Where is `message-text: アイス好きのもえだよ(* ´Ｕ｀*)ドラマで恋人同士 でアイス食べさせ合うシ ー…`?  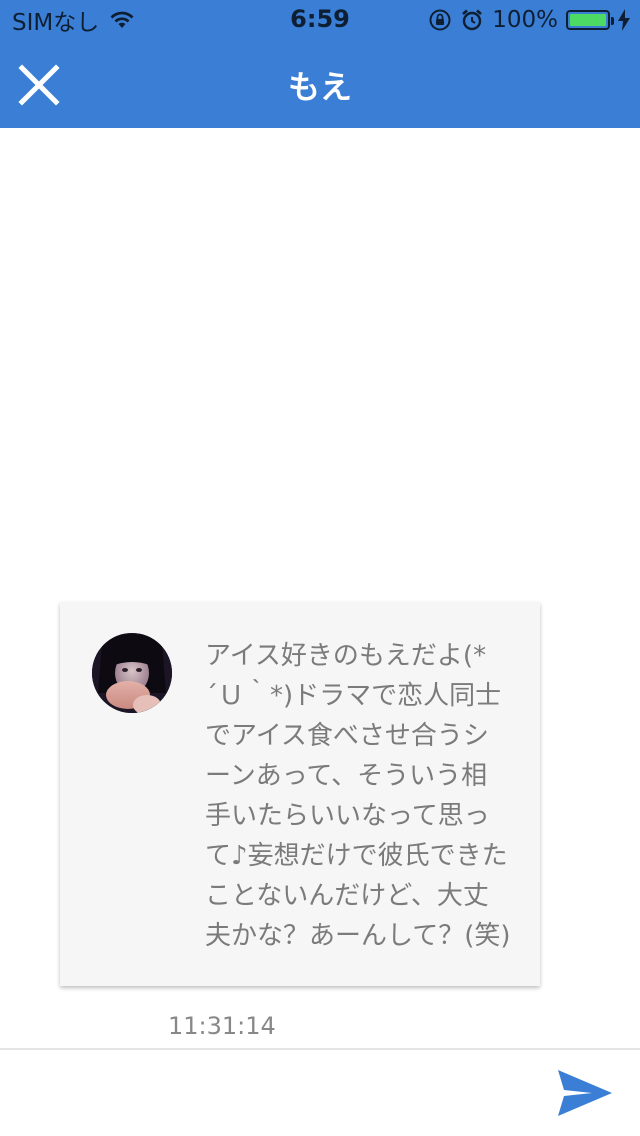
message-text: アイス好きのもえだよ(* ´Ｕ｀*)ドラマで恋人同士 でアイス食べさせ合うシ ー… is located at coordinates (358, 796).